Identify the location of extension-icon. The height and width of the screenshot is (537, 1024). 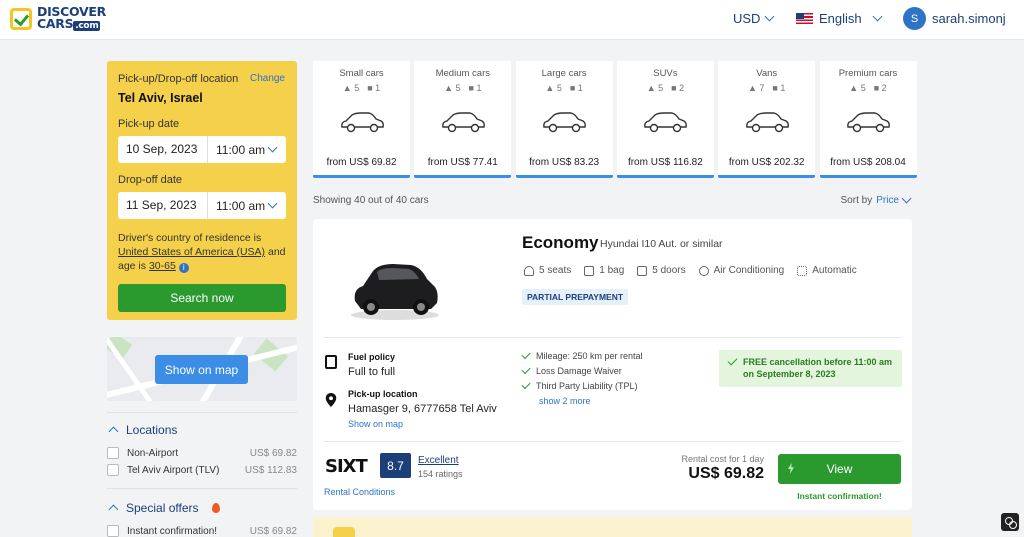
(1010, 522).